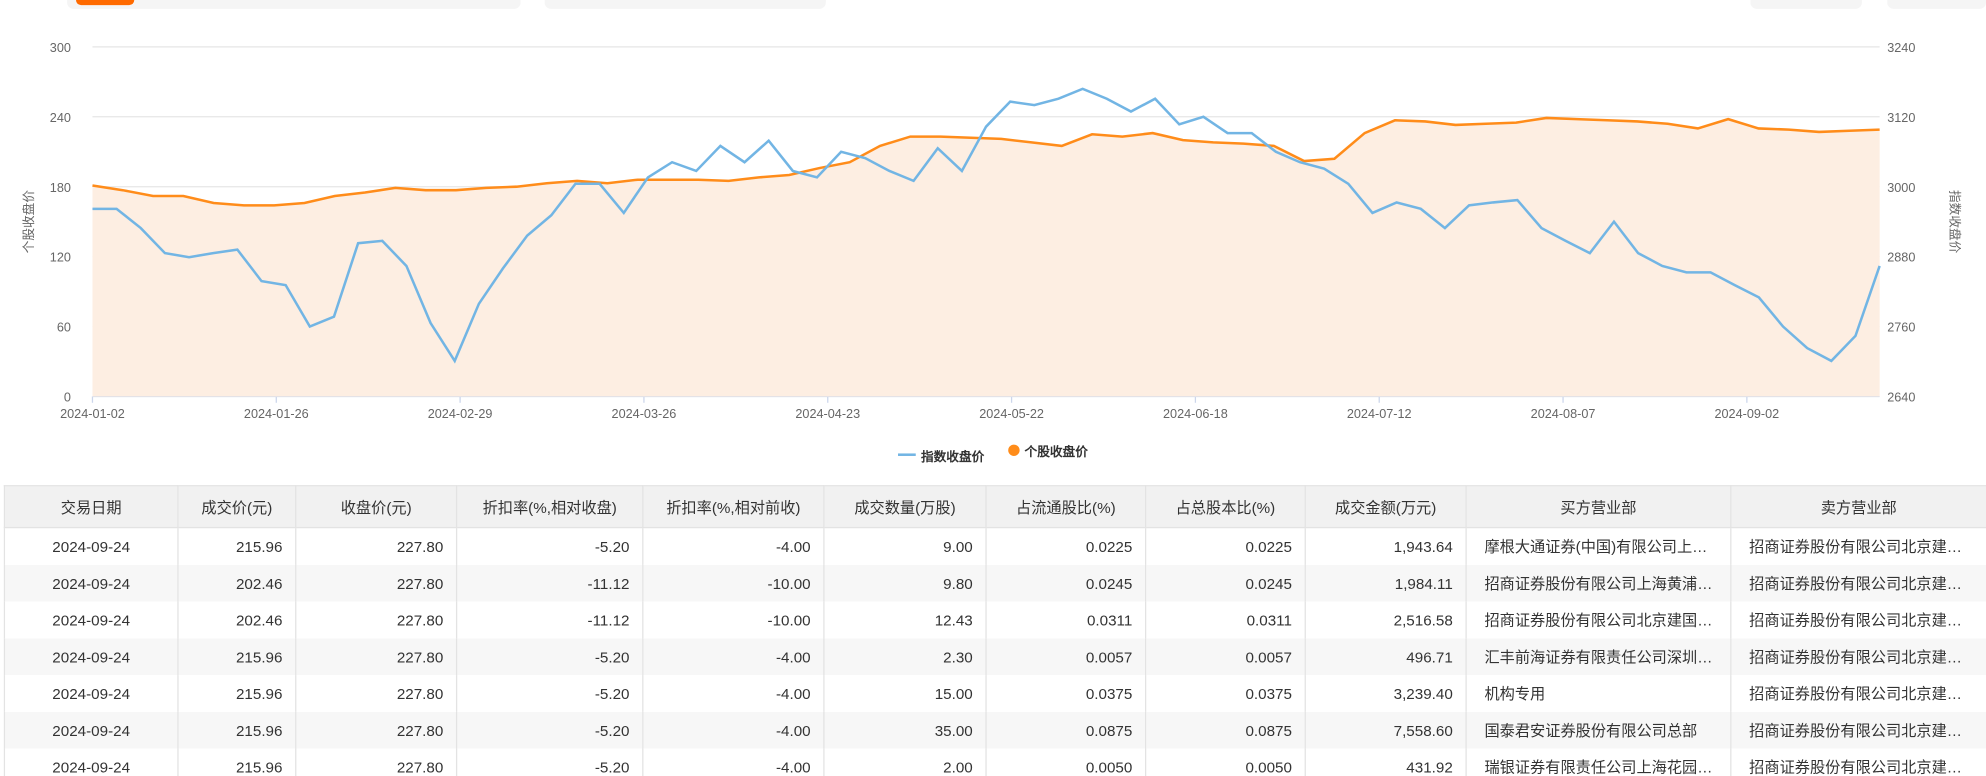  What do you see at coordinates (460, 414) in the screenshot?
I see `x-tick-label: 2024-02-29` at bounding box center [460, 414].